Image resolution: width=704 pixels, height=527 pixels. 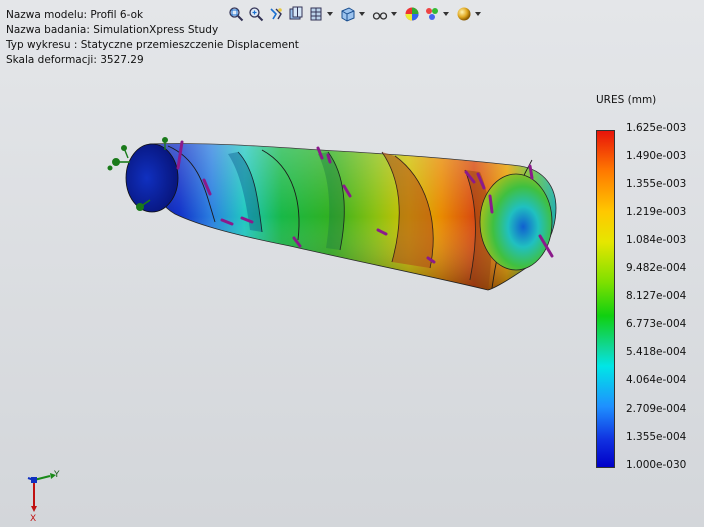 I want to click on legend-label: 5.418e-004, so click(x=656, y=352).